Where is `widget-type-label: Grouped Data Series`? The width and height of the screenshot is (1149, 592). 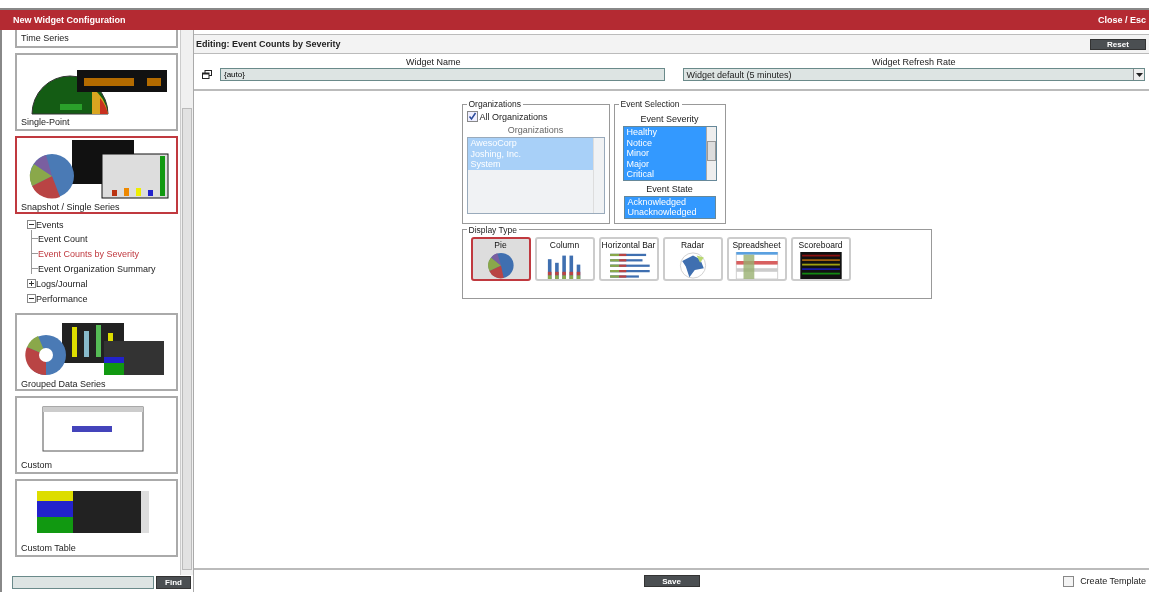 widget-type-label: Grouped Data Series is located at coordinates (64, 384).